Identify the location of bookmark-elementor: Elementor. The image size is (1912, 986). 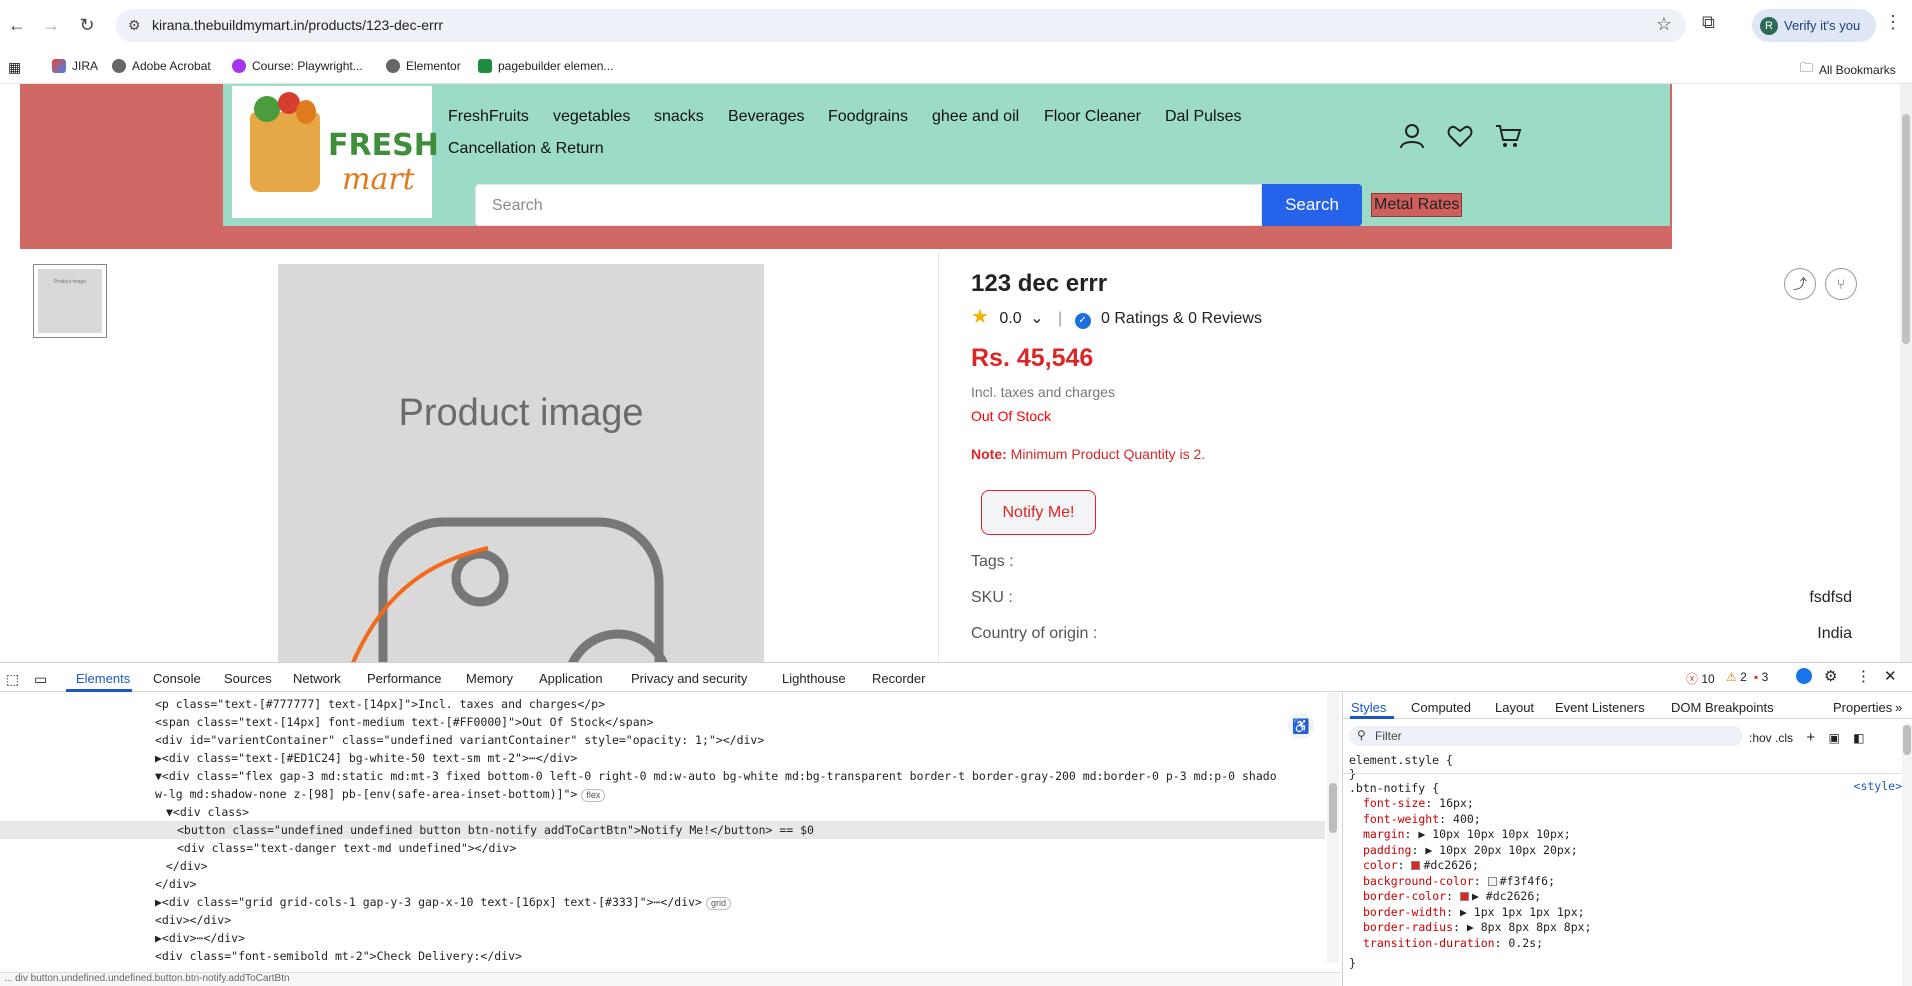
(423, 66).